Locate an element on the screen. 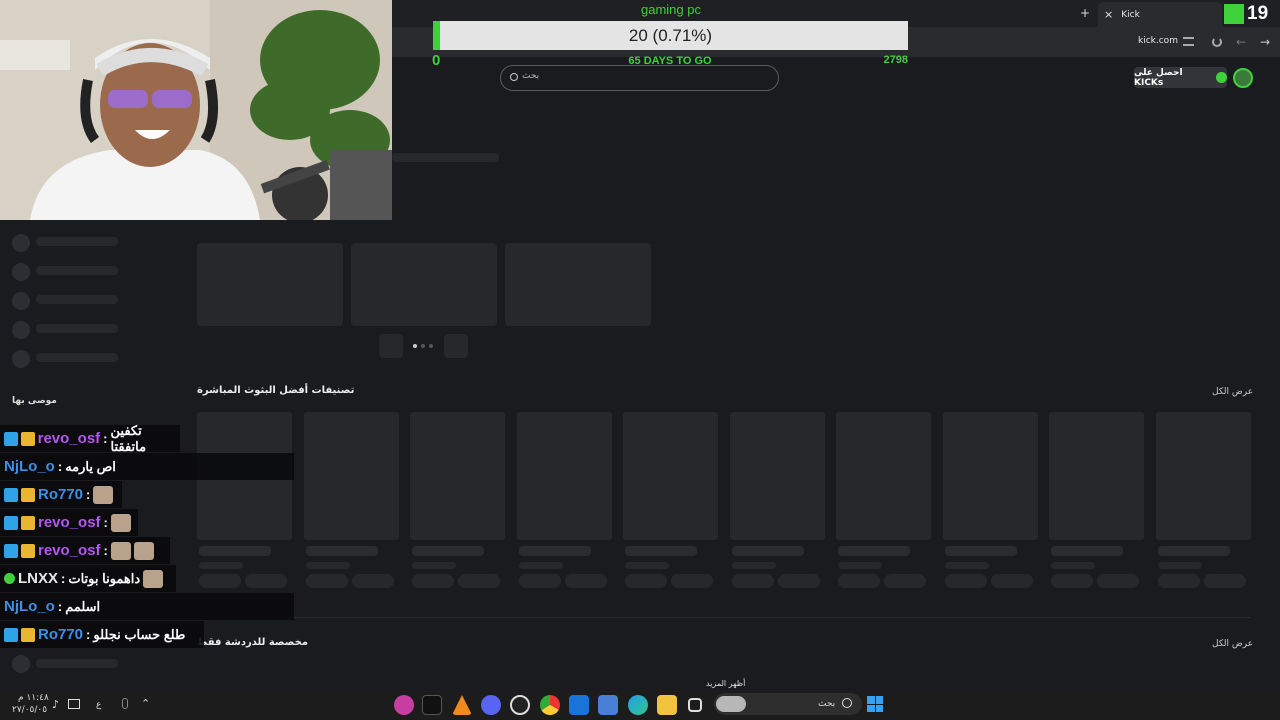  kick-logo-count: 19 is located at coordinates (1258, 13).